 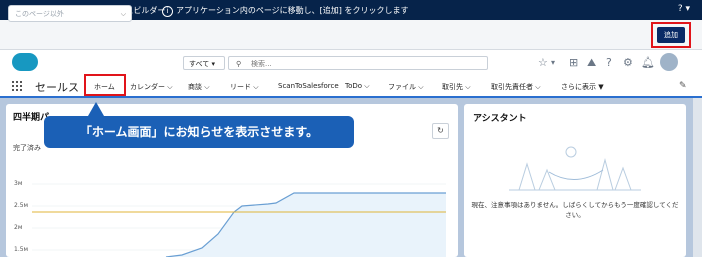 I want to click on global-actions-icon: ⊞, so click(x=573, y=62).